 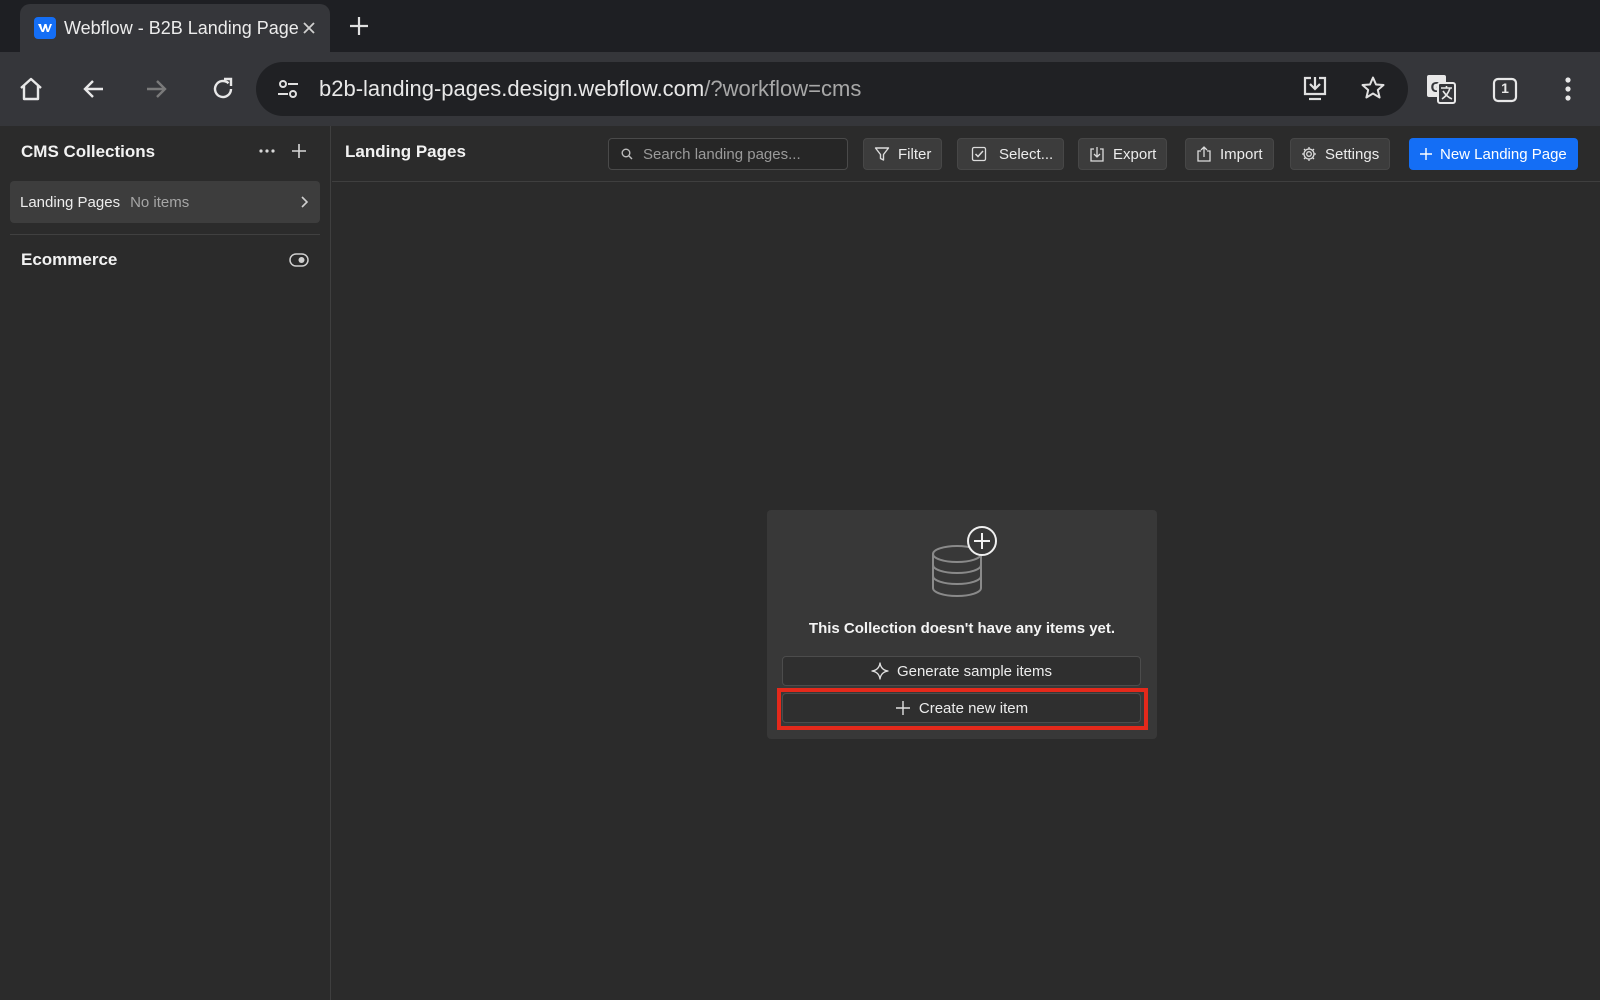 I want to click on bookmark-star-icon, so click(x=1373, y=88).